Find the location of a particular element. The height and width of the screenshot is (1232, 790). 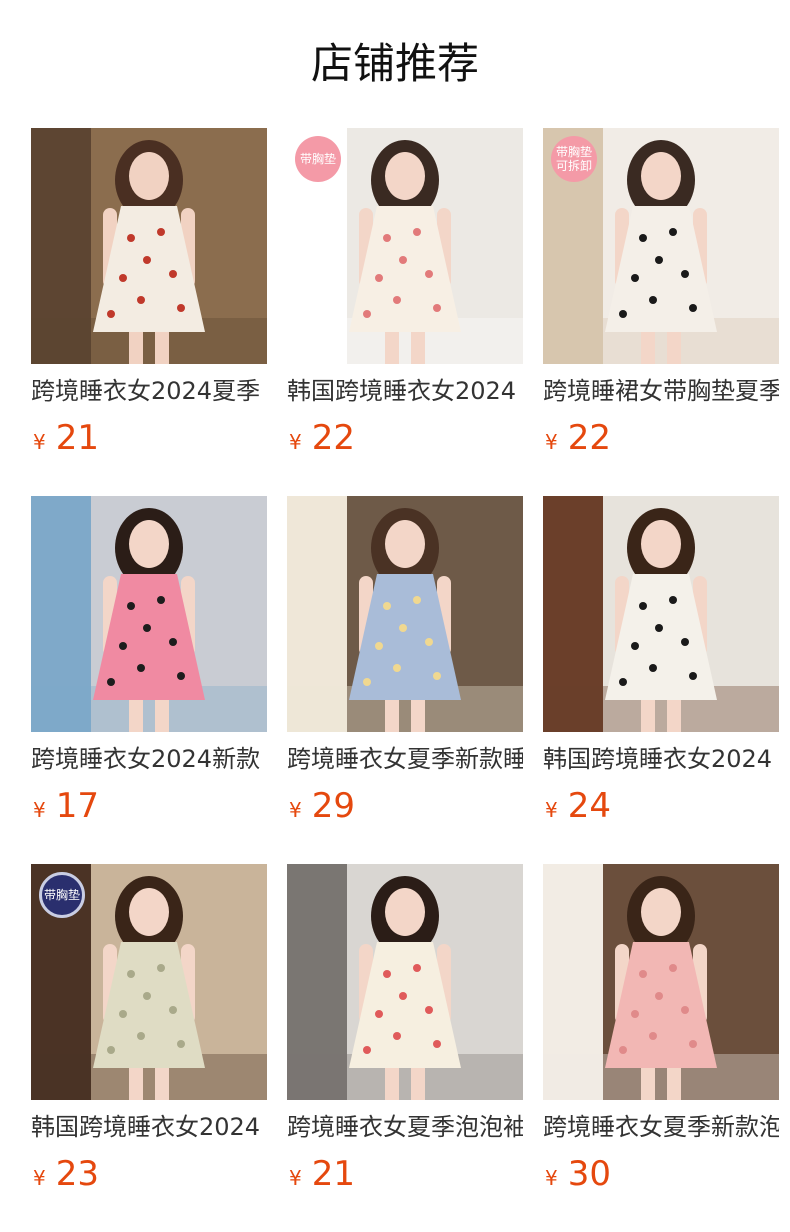

page-title: 店铺推荐 is located at coordinates (394, 63).